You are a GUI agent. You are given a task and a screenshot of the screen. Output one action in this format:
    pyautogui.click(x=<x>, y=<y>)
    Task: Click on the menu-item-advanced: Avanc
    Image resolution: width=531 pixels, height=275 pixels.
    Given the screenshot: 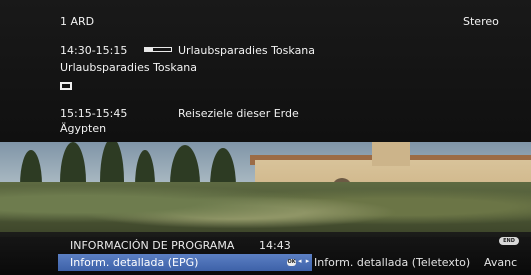 What is the action you would take?
    pyautogui.click(x=500, y=262)
    